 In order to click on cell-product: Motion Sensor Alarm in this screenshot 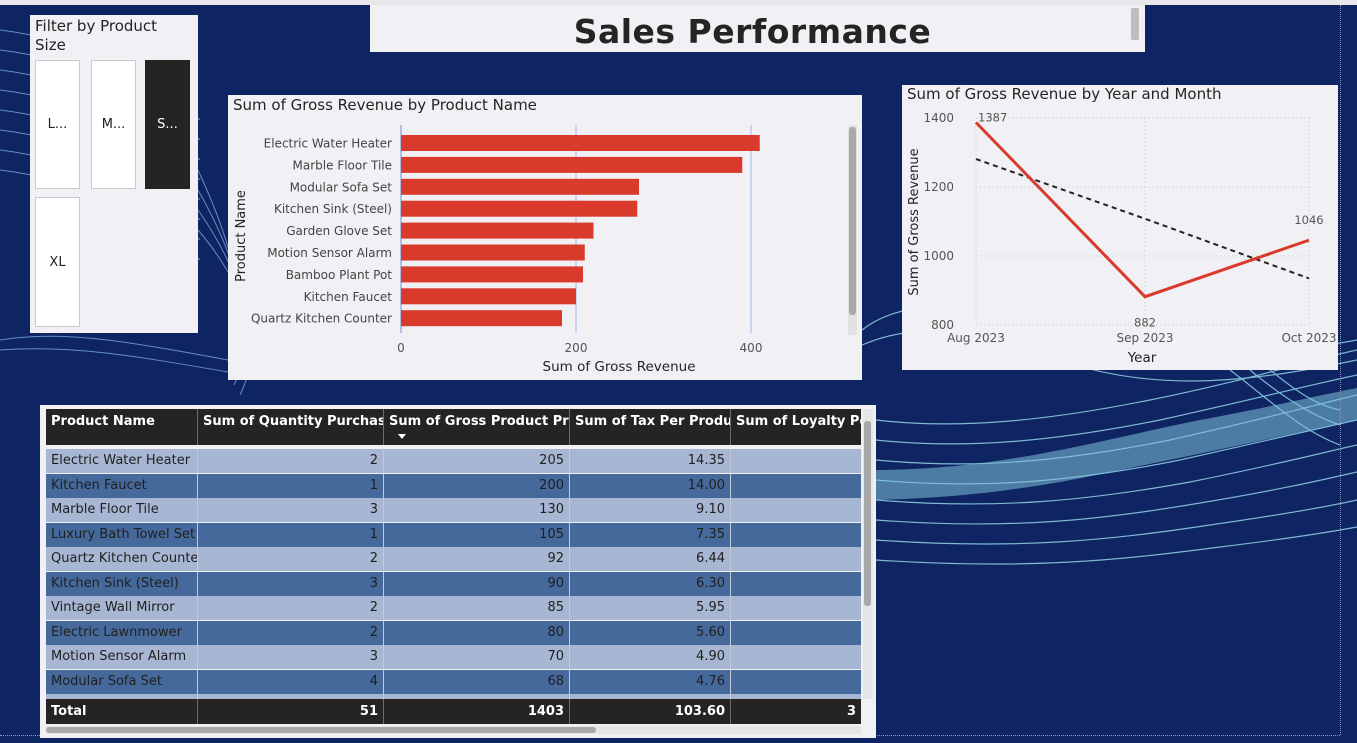, I will do `click(122, 657)`.